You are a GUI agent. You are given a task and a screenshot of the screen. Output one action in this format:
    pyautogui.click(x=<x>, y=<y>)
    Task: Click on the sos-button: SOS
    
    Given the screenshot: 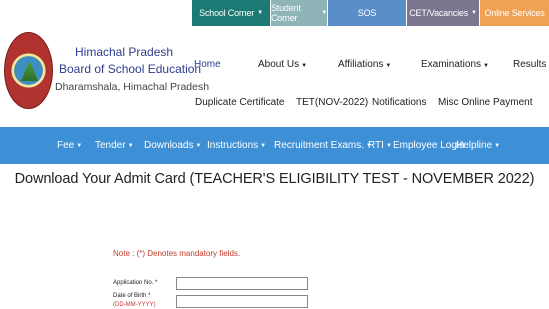 What is the action you would take?
    pyautogui.click(x=367, y=13)
    